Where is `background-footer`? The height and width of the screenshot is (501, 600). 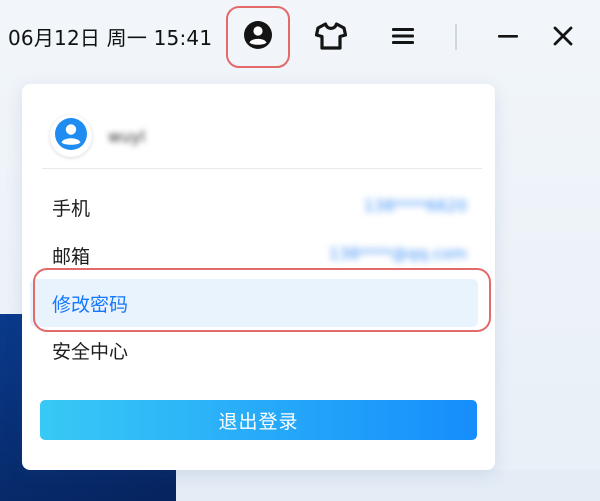 background-footer is located at coordinates (388, 485).